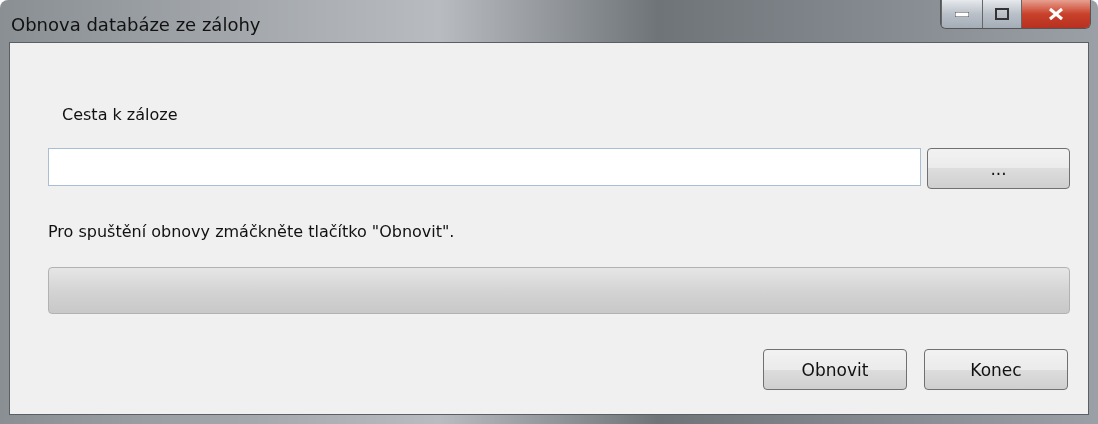 Image resolution: width=1098 pixels, height=424 pixels. I want to click on maximize-icon, so click(1002, 14).